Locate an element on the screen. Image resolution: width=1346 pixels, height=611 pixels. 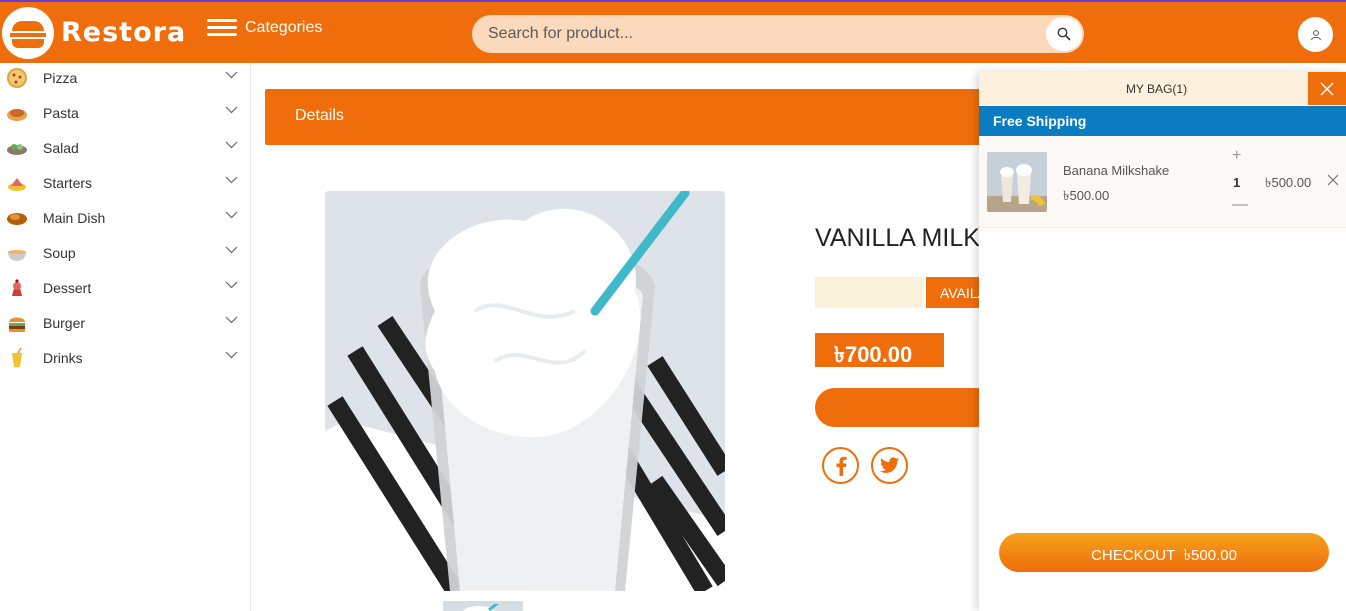
sidebar-item-label: Drinks is located at coordinates (63, 357).